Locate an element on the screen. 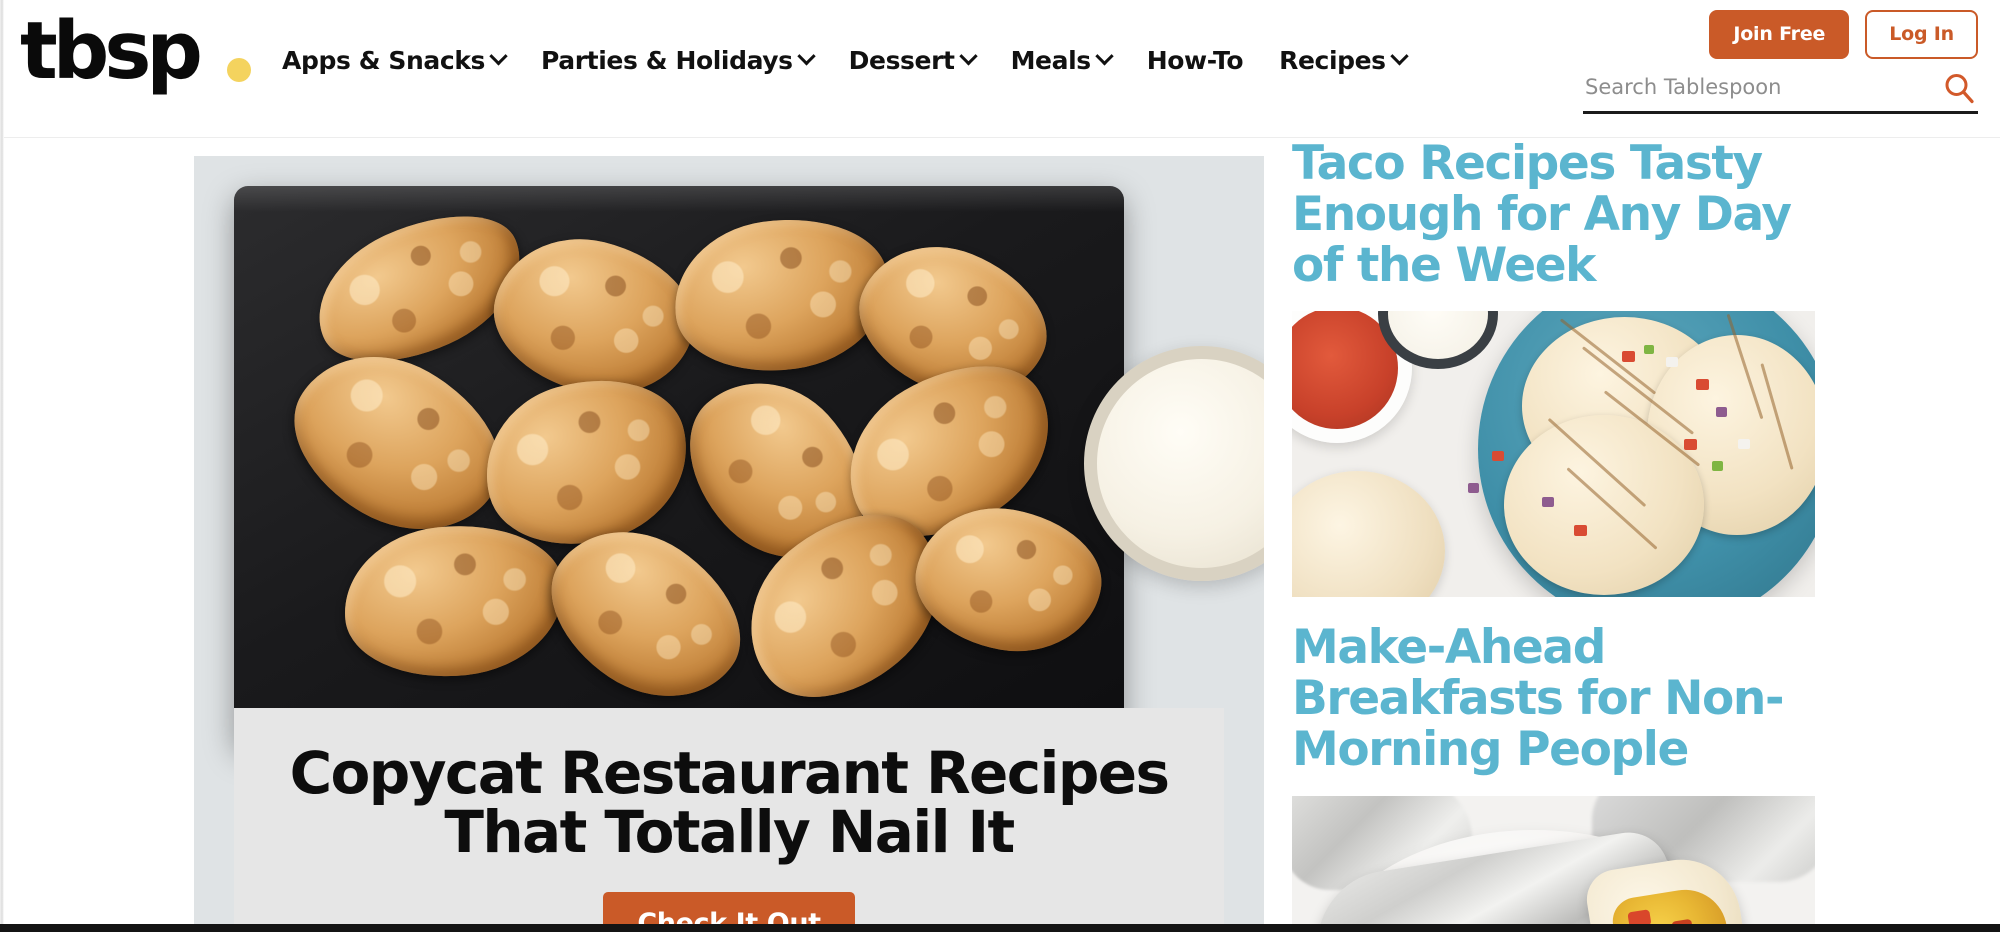 The height and width of the screenshot is (932, 2000). search-bar is located at coordinates (1780, 92).